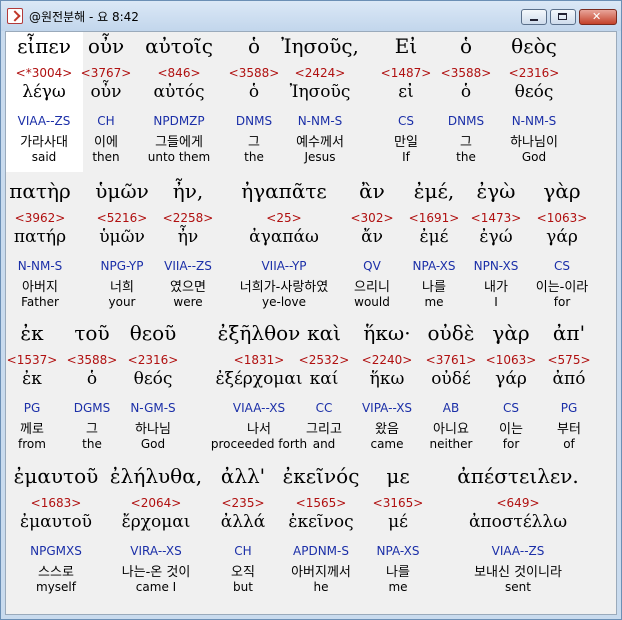  I want to click on greek-word: ὑμῶν, so click(122, 191).